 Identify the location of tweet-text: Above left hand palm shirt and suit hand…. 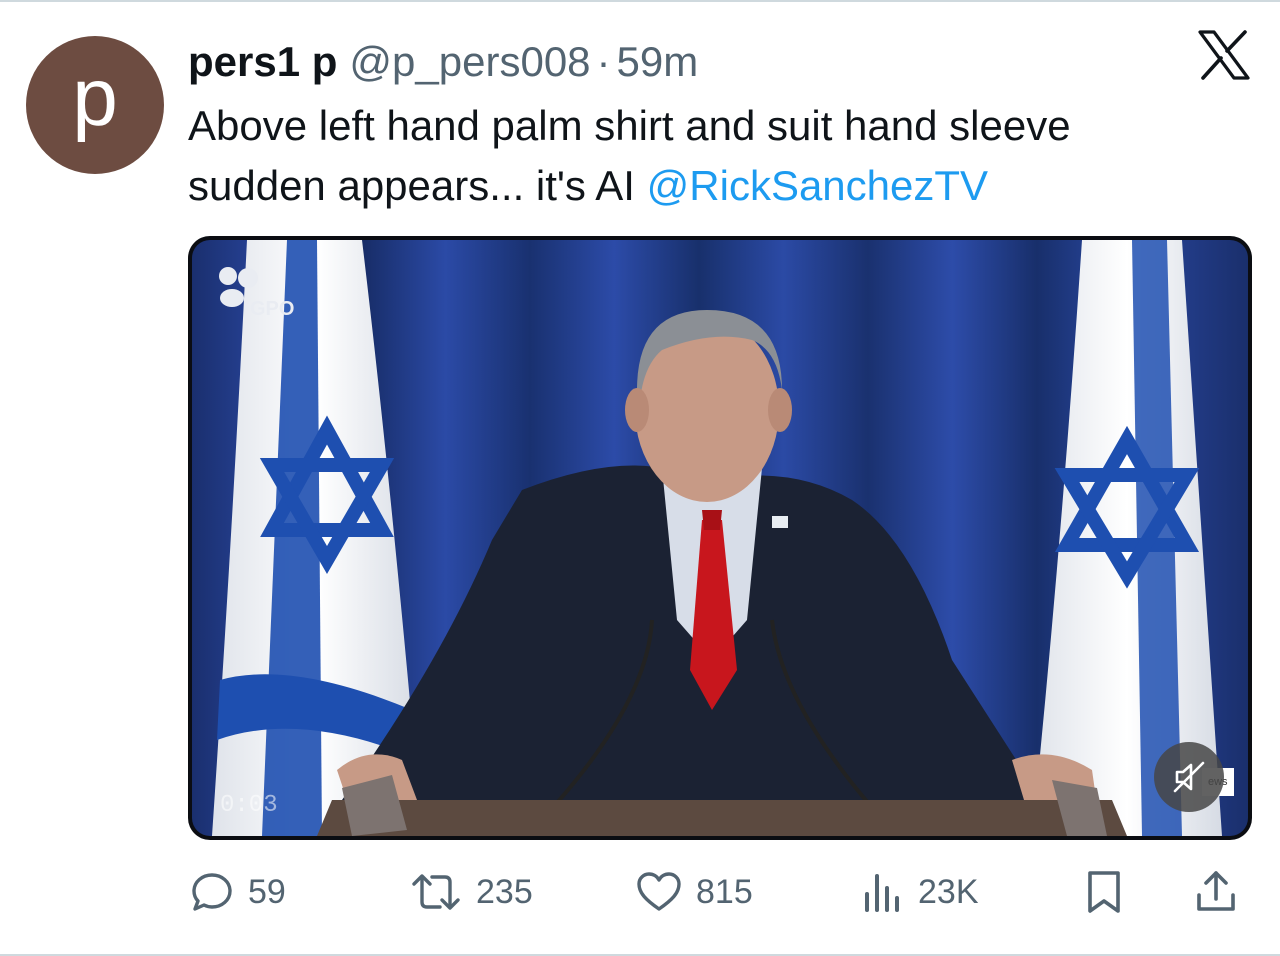
(693, 156).